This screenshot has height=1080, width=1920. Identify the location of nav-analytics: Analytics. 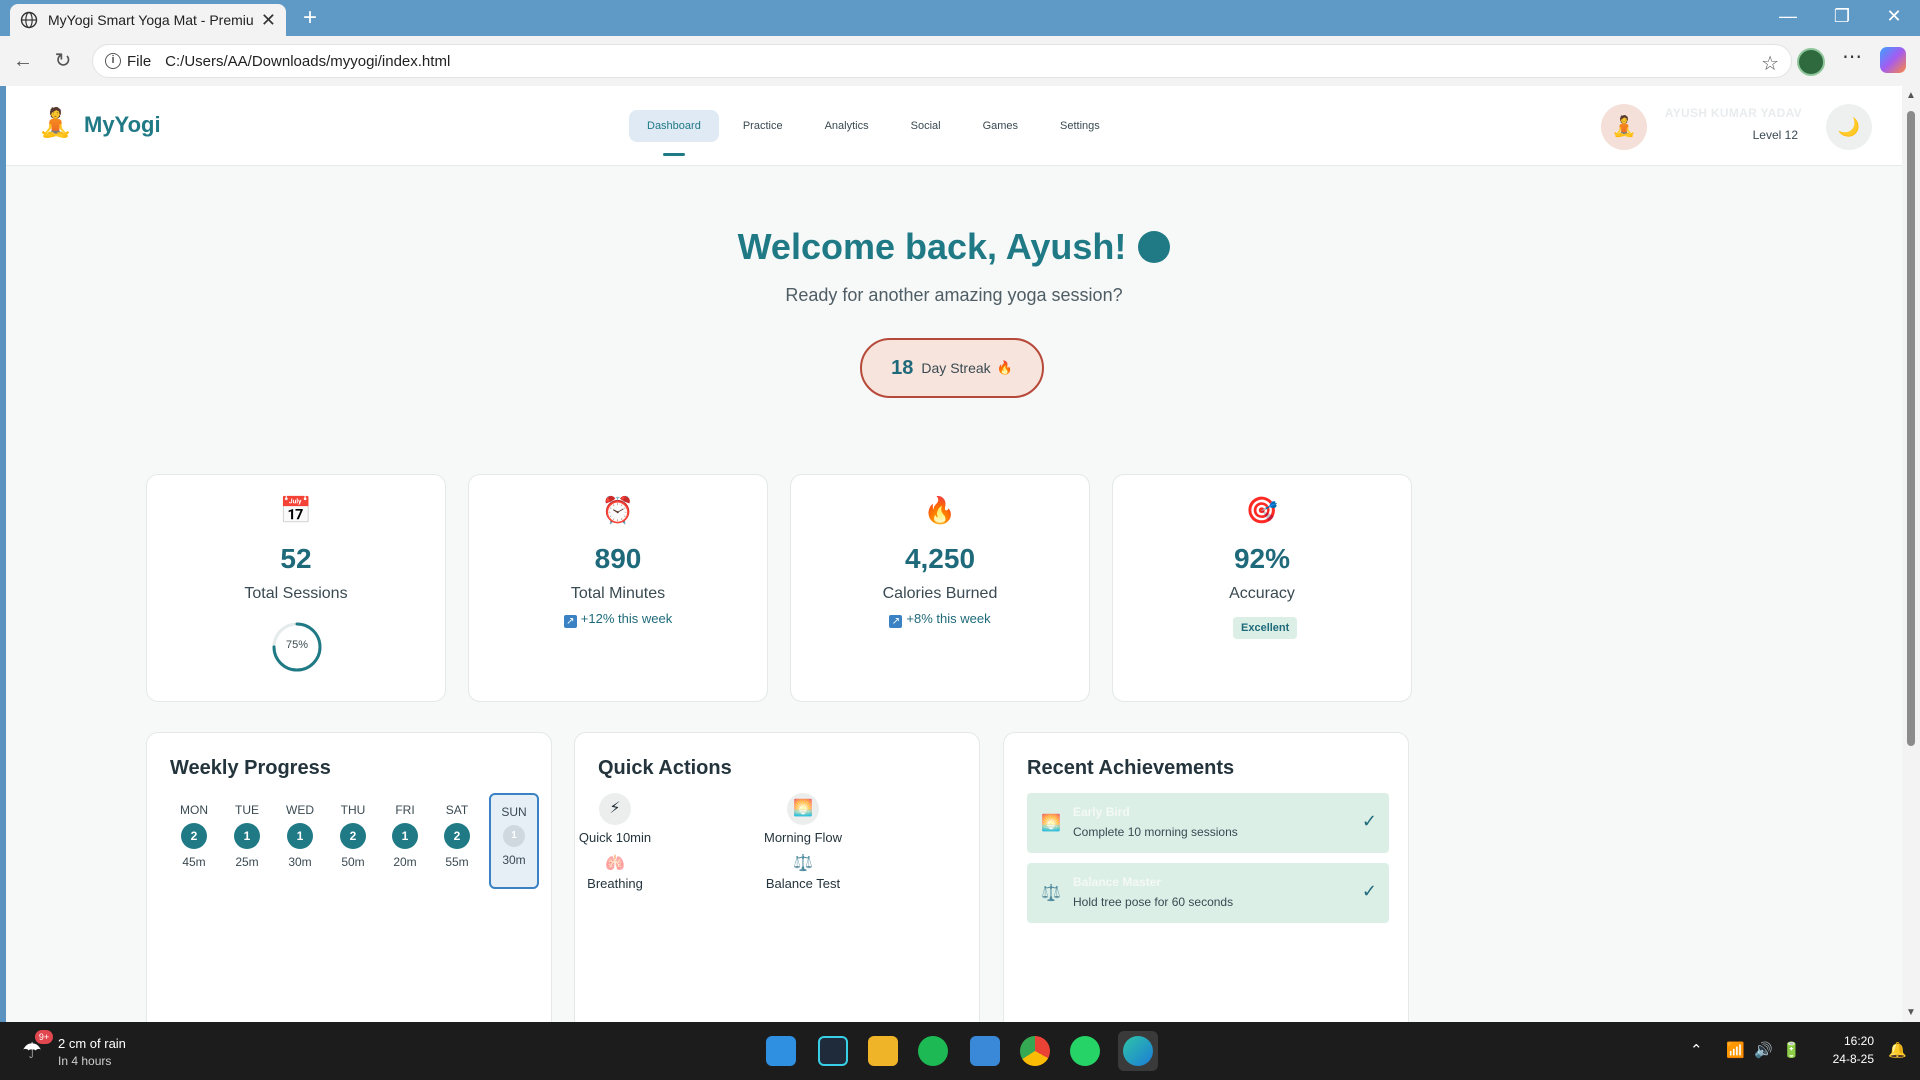
(847, 126).